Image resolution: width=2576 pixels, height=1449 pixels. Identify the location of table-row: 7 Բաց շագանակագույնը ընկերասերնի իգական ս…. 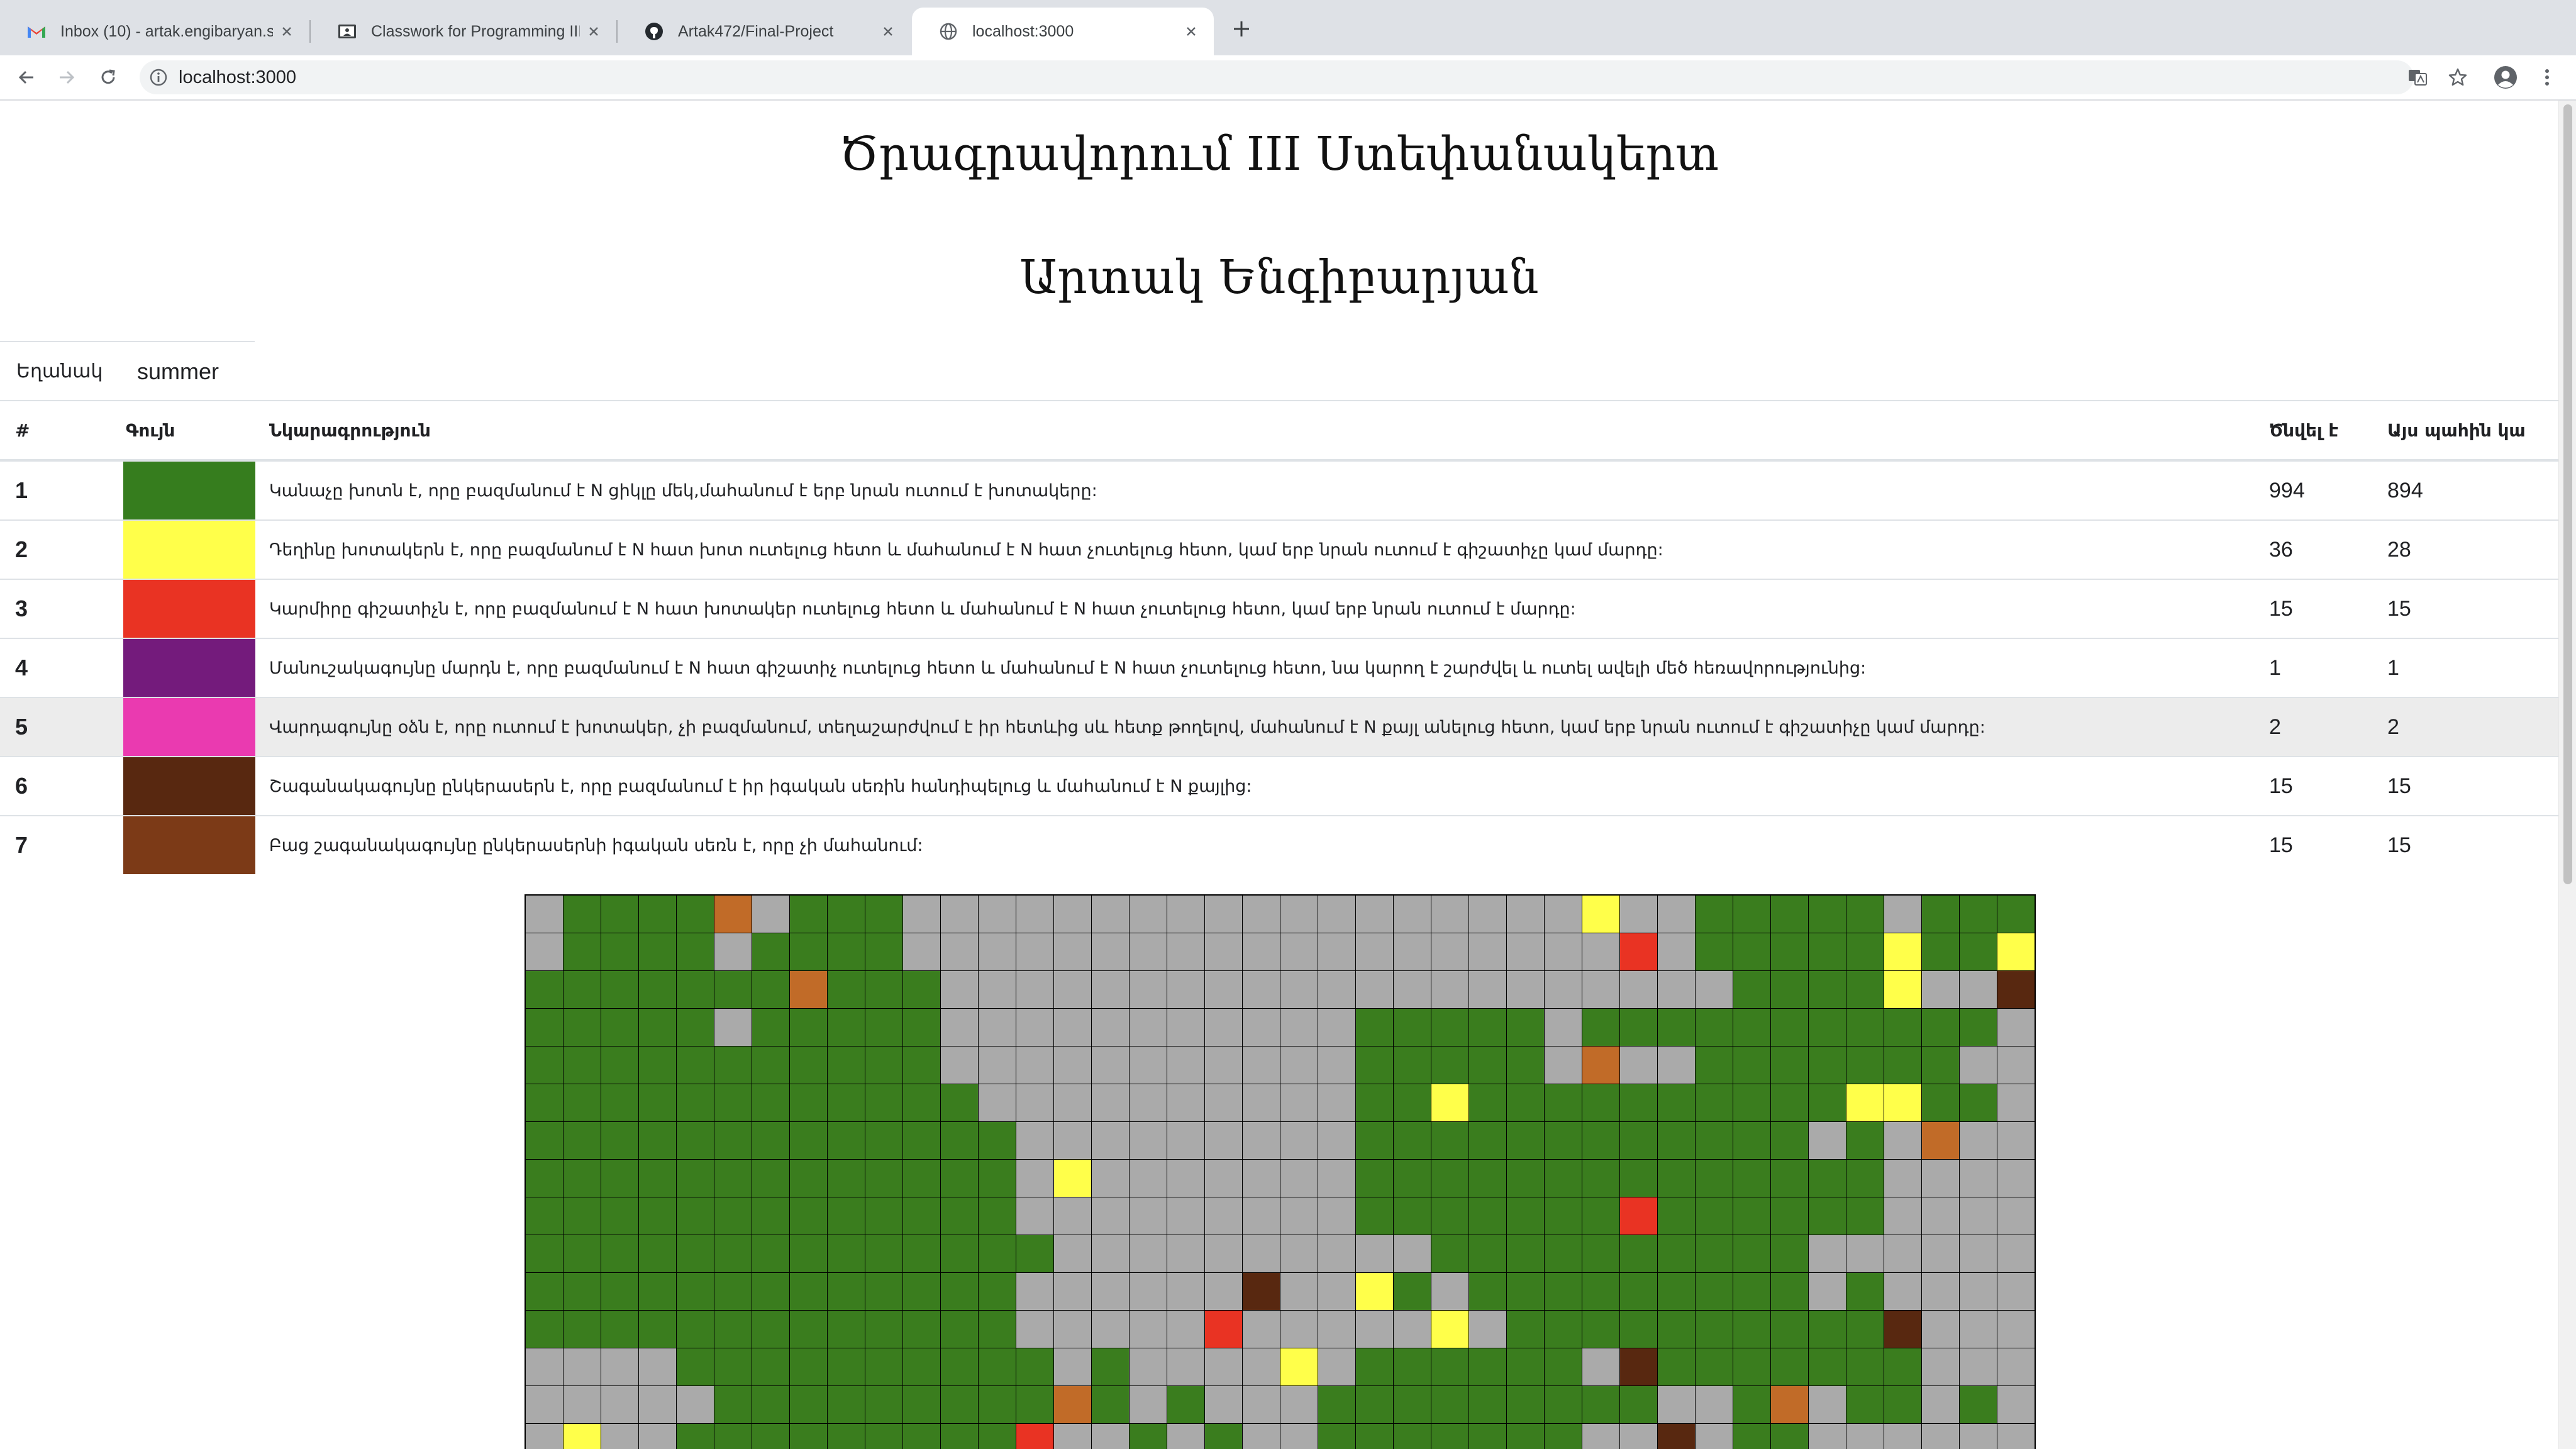
(1279, 844).